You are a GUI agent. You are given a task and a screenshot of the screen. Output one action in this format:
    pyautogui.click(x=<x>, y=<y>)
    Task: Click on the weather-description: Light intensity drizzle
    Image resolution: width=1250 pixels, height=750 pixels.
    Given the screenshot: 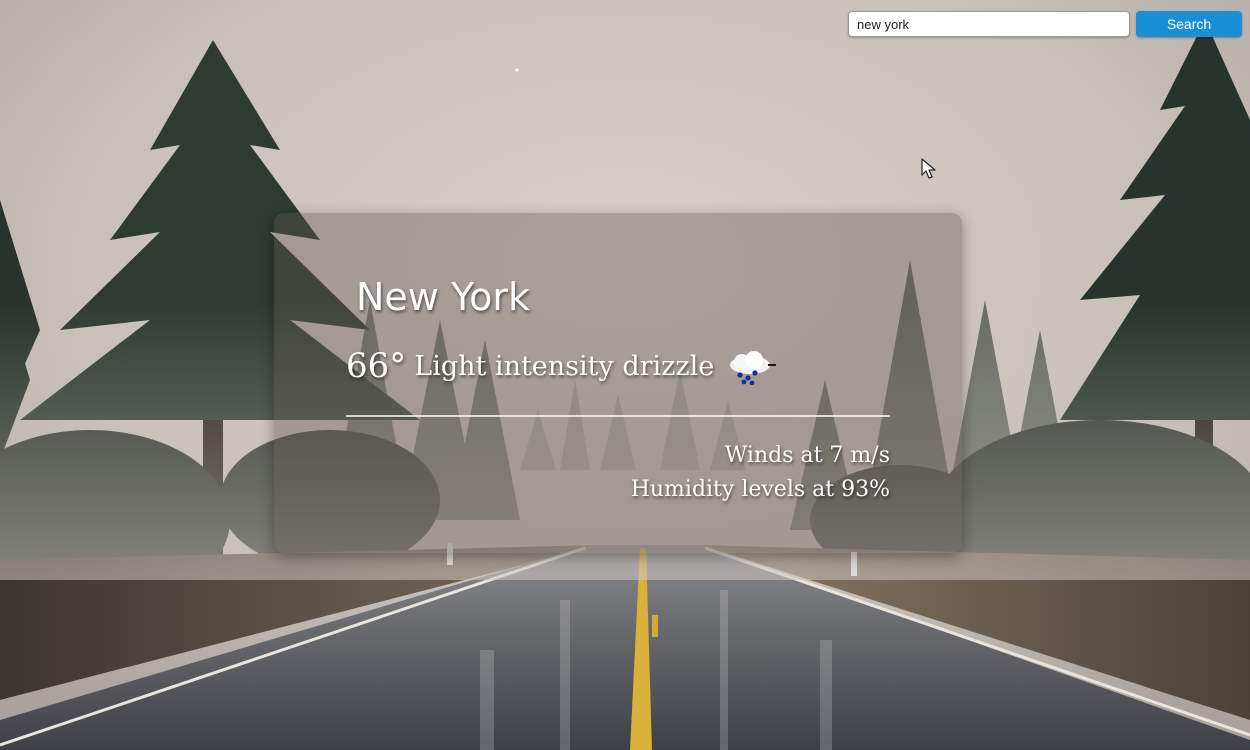 What is the action you would take?
    pyautogui.click(x=564, y=366)
    